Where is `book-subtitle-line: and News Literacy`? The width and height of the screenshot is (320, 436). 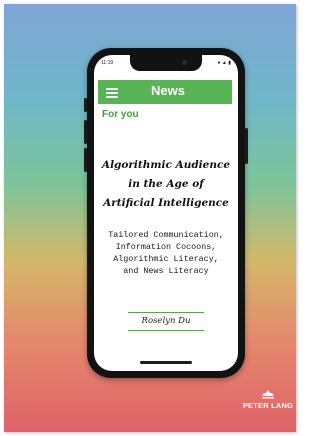 book-subtitle-line: and News Literacy is located at coordinates (166, 271).